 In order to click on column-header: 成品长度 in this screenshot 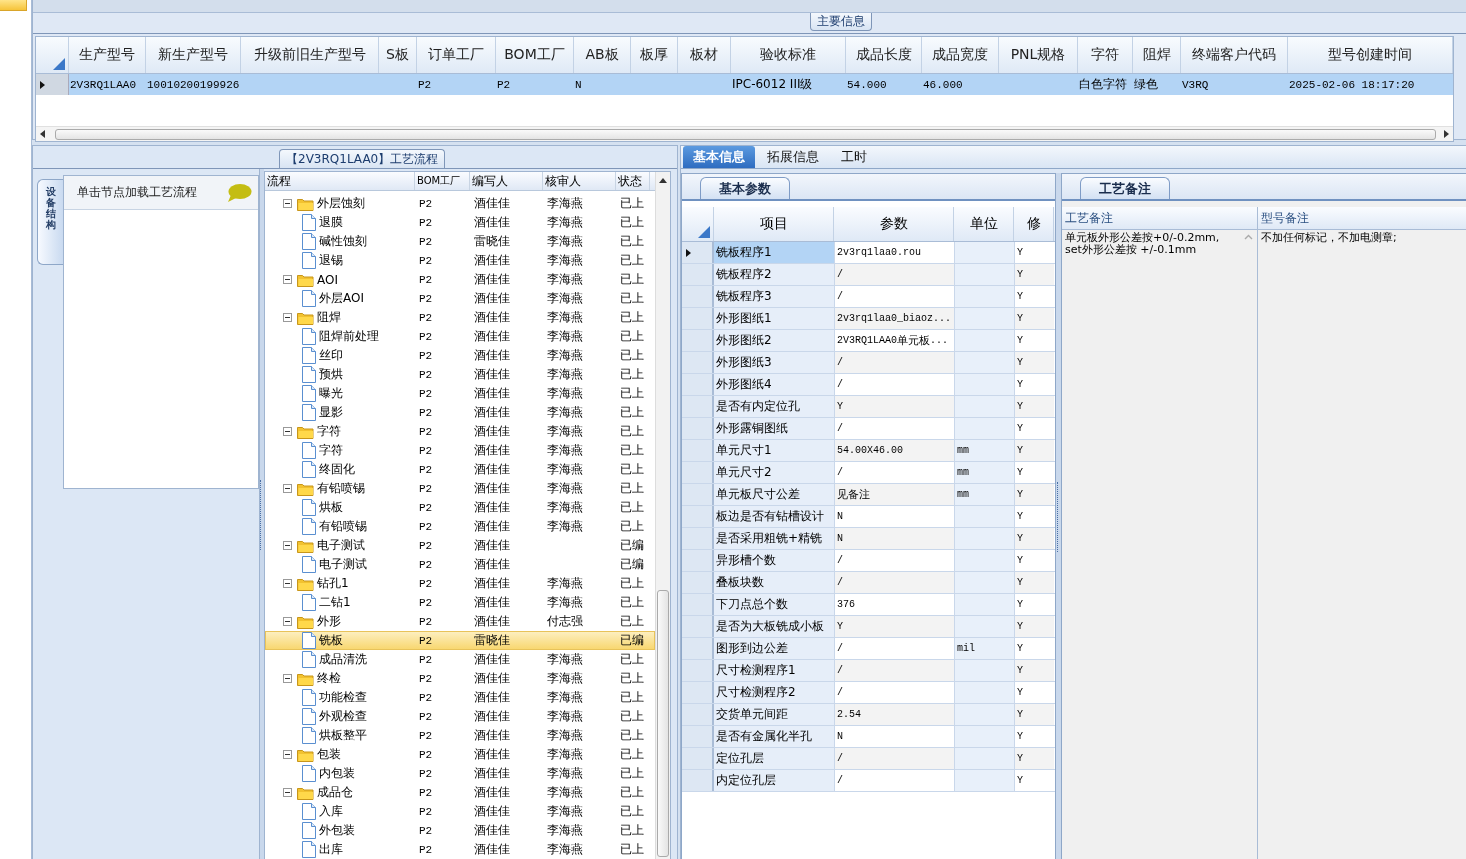, I will do `click(884, 55)`.